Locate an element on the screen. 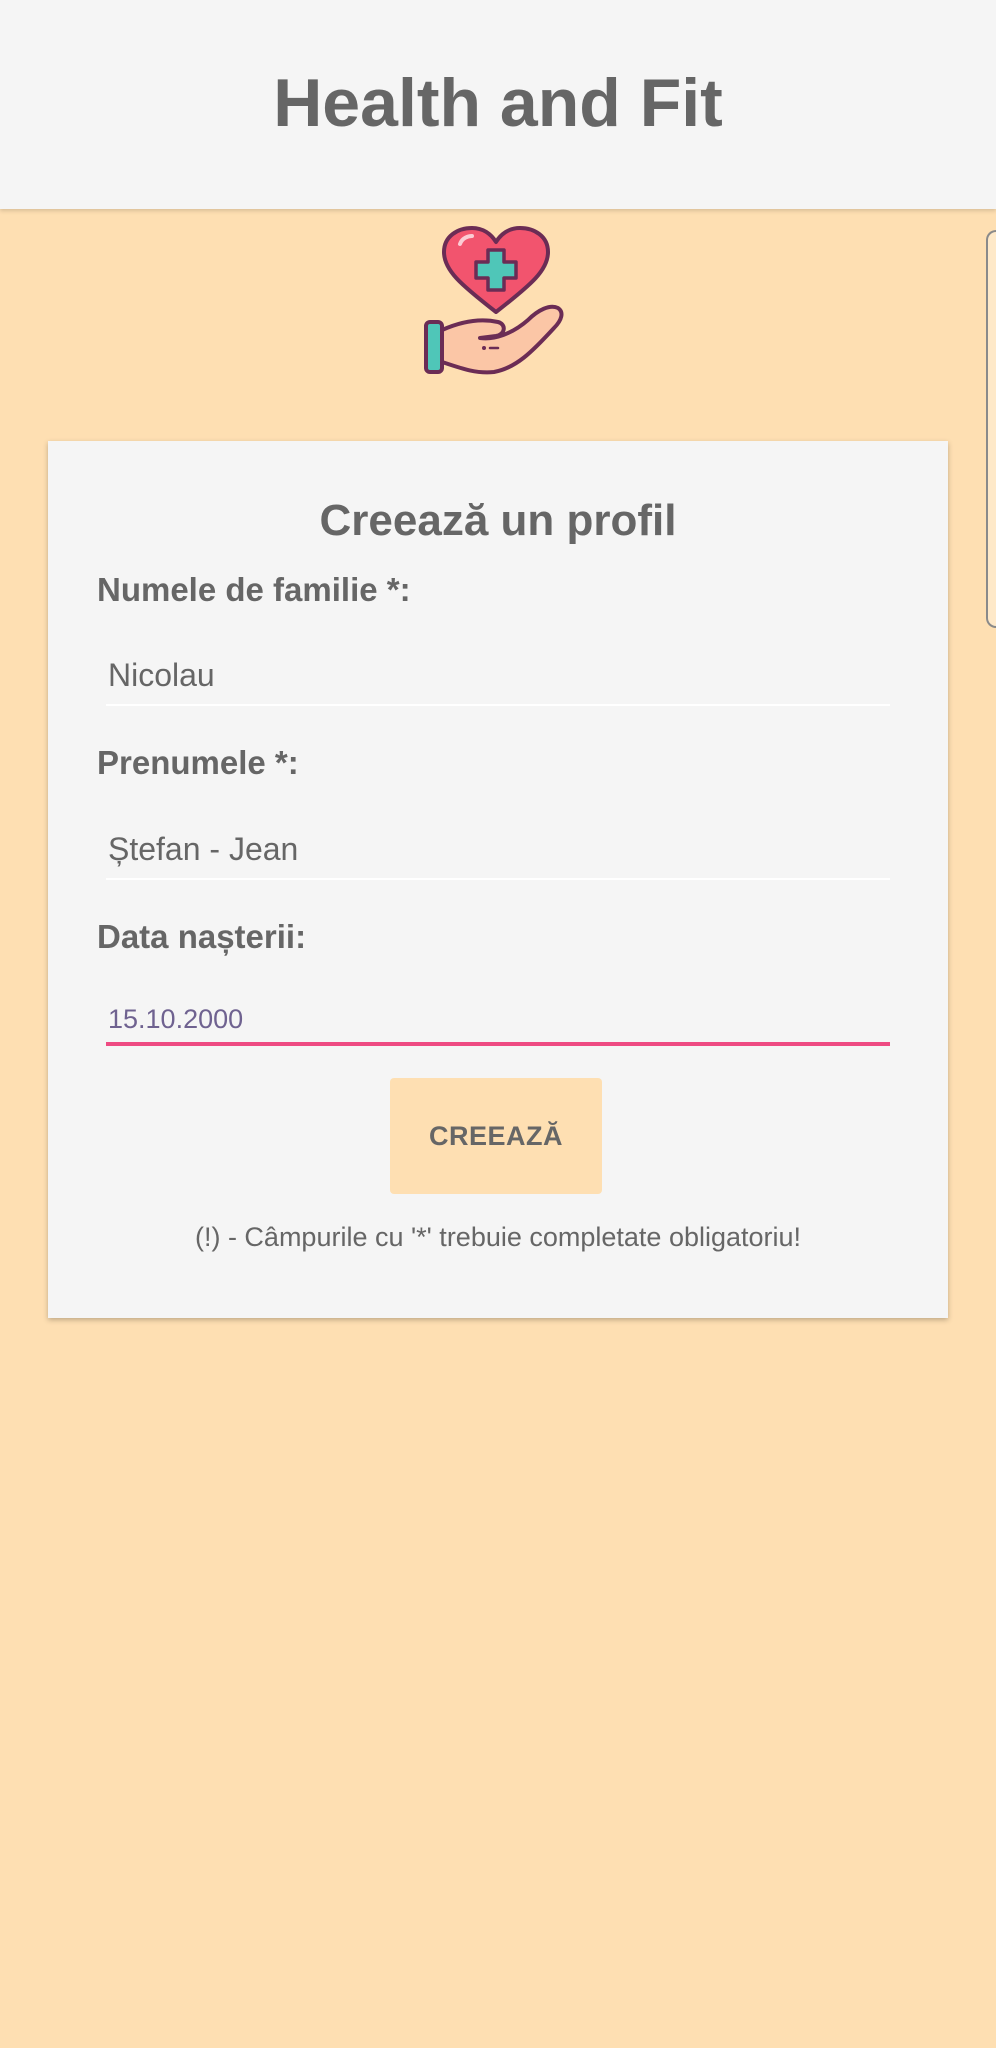 The height and width of the screenshot is (2048, 996). birth-date-label: Data nașterii: is located at coordinates (202, 936).